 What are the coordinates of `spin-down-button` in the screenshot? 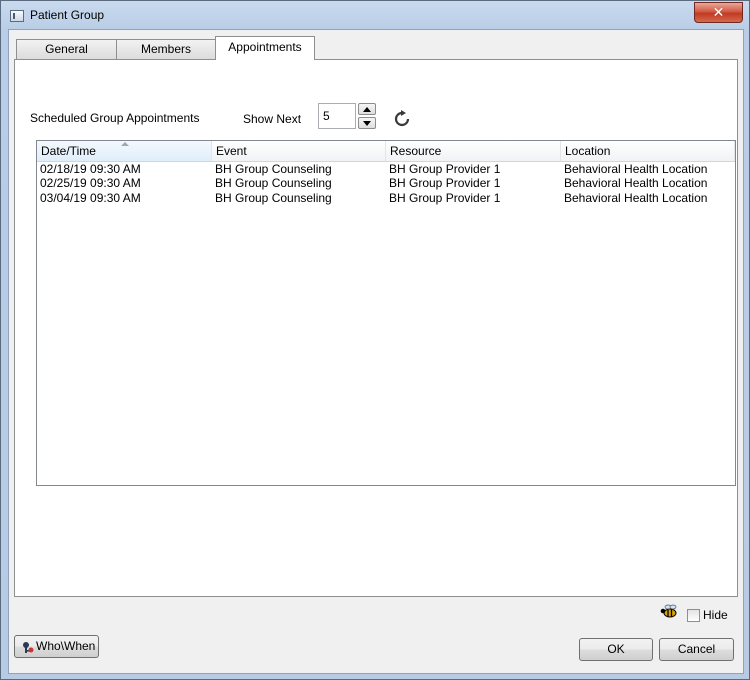 It's located at (367, 123).